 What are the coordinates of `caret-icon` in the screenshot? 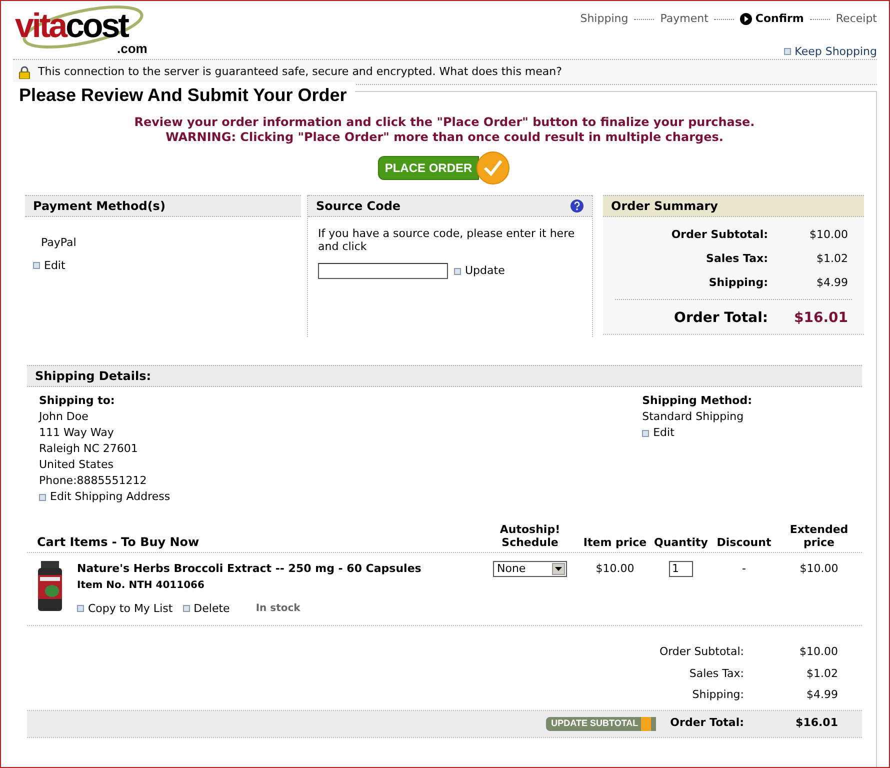 It's located at (558, 569).